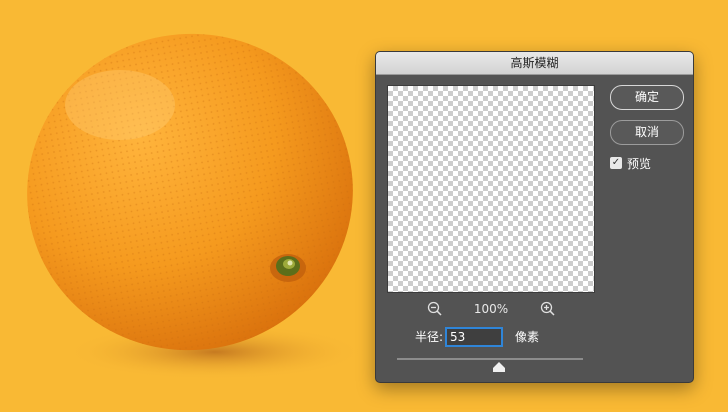 The width and height of the screenshot is (728, 412). What do you see at coordinates (499, 367) in the screenshot?
I see `radius-slider-thumb` at bounding box center [499, 367].